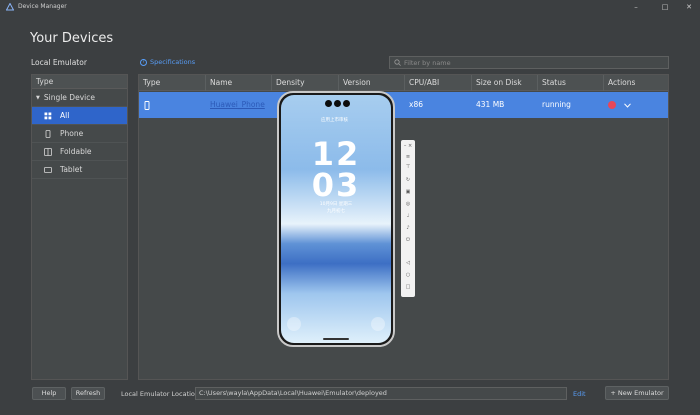 This screenshot has width=700, height=415. I want to click on sidebar-group-single-device: ▼ Single Device, so click(79, 98).